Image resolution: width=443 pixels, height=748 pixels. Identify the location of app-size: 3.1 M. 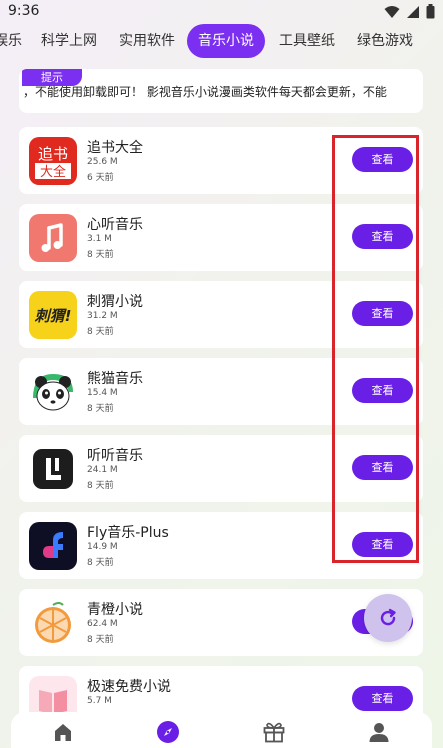
(99, 239).